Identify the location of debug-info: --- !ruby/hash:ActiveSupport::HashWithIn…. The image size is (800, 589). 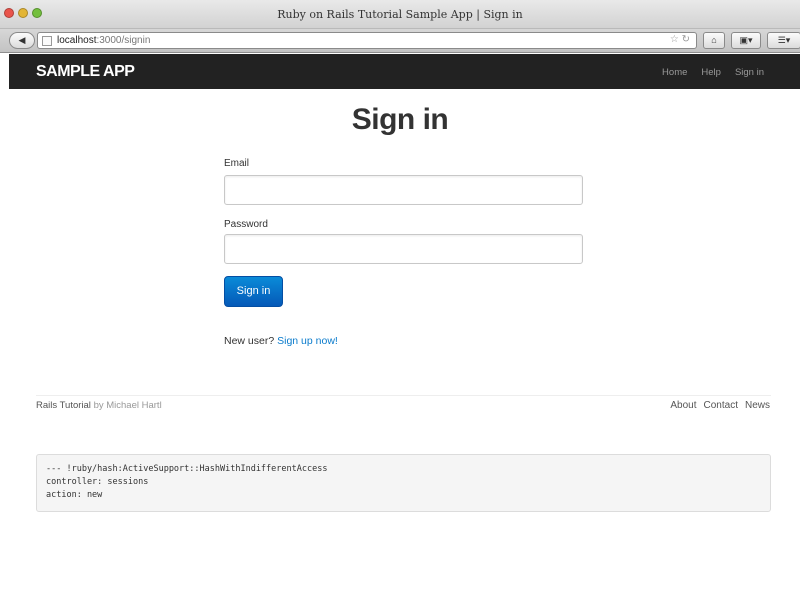
(403, 483).